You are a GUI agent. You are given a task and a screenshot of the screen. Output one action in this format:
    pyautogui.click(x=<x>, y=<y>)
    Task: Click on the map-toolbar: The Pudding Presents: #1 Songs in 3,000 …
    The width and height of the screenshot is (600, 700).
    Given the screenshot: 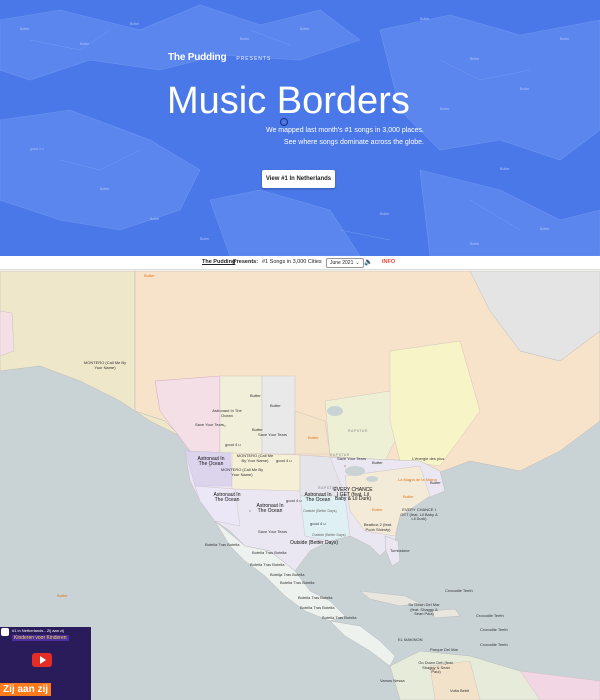 What is the action you would take?
    pyautogui.click(x=300, y=263)
    